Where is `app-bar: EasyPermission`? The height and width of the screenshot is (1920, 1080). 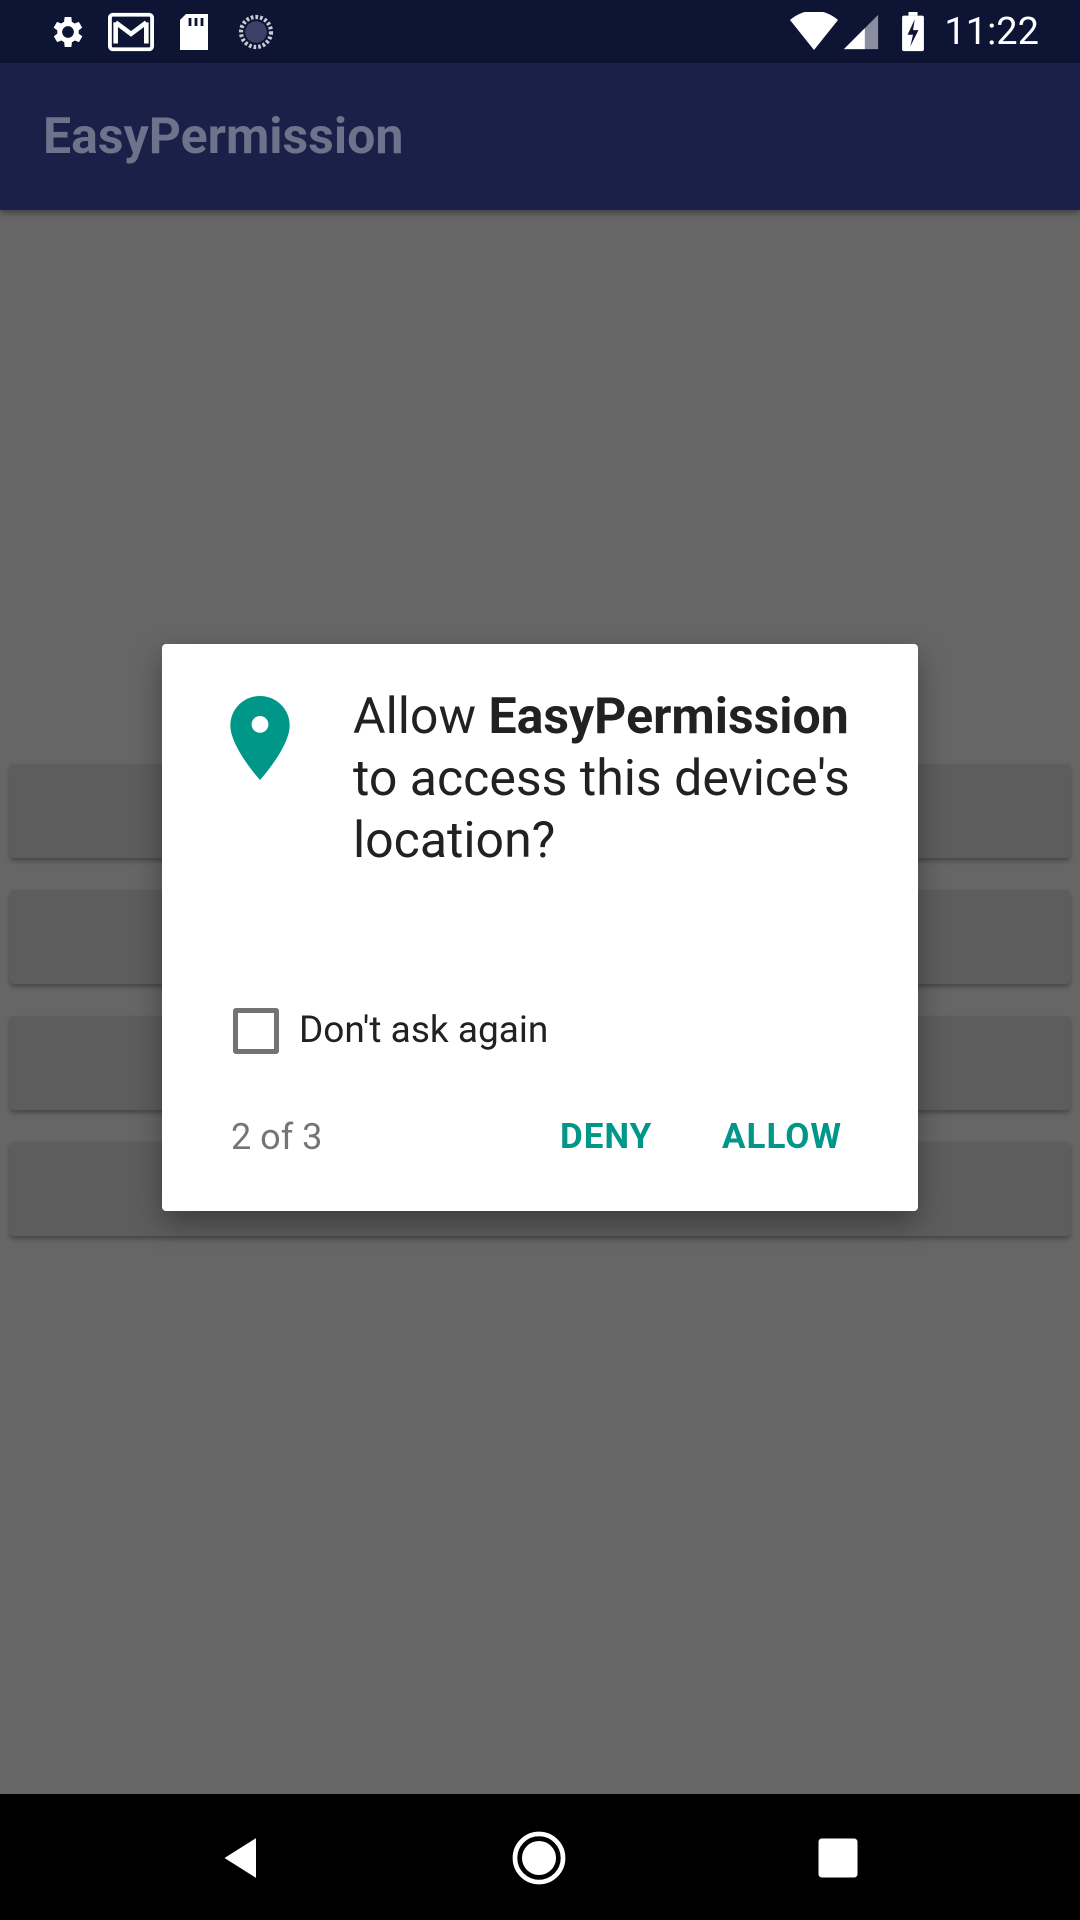
app-bar: EasyPermission is located at coordinates (540, 136).